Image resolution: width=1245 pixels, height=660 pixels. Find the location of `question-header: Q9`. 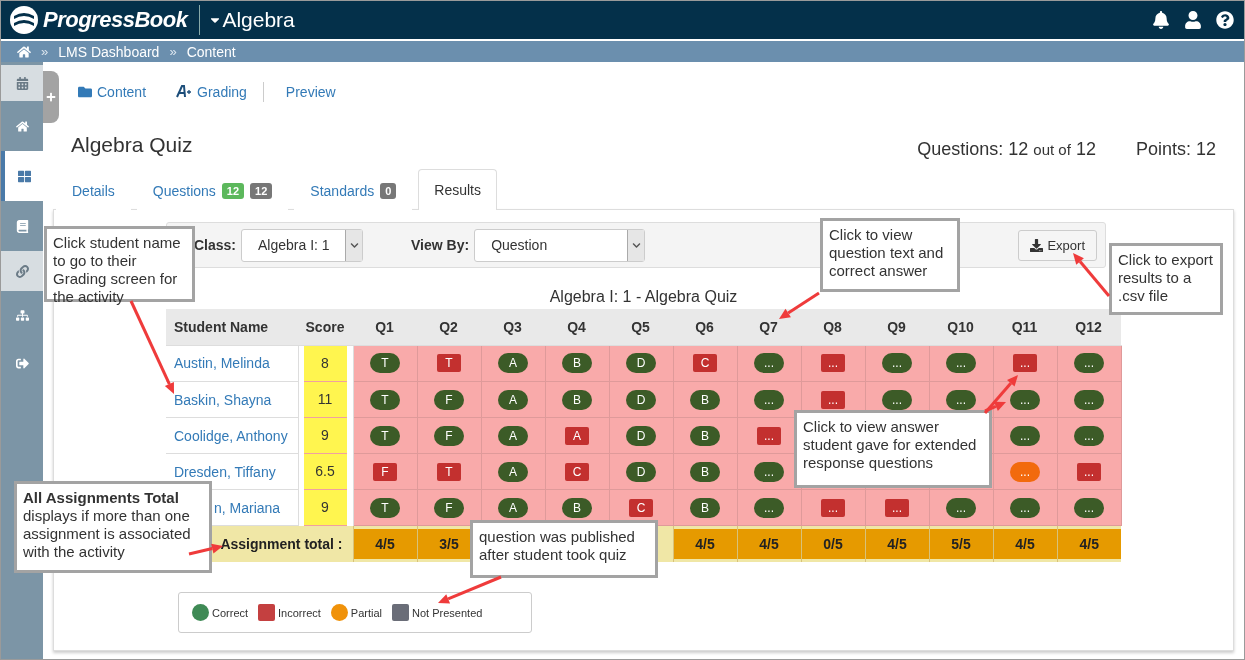

question-header: Q9 is located at coordinates (897, 327).